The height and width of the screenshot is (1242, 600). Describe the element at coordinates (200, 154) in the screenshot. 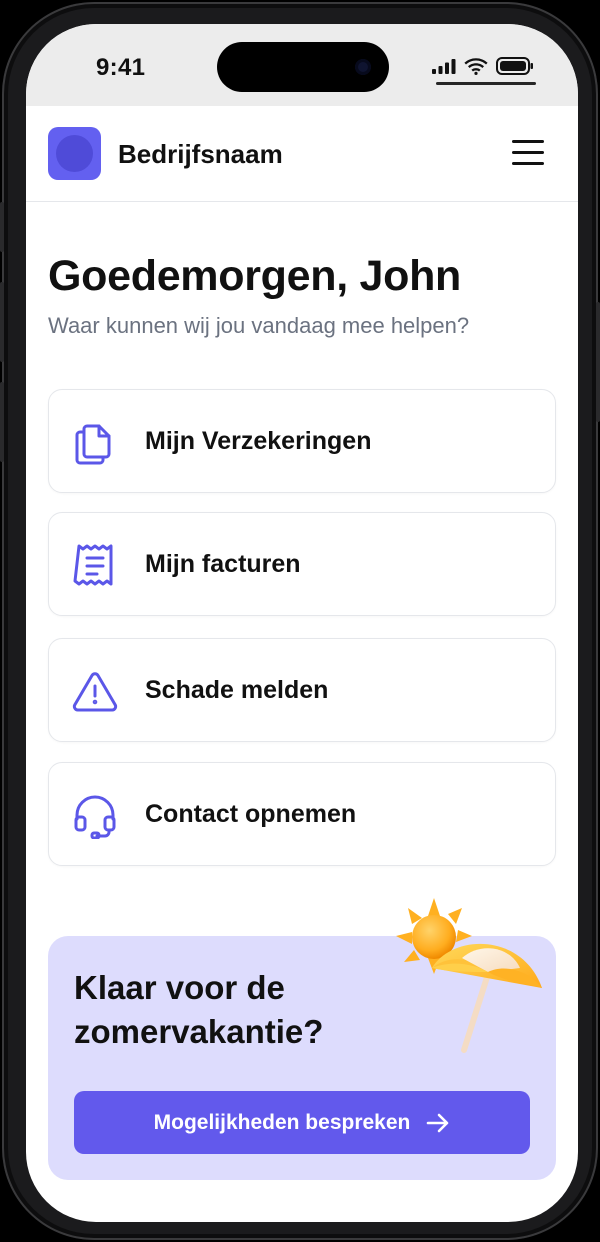

I see `company-name: Bedrijfsnaam` at that location.